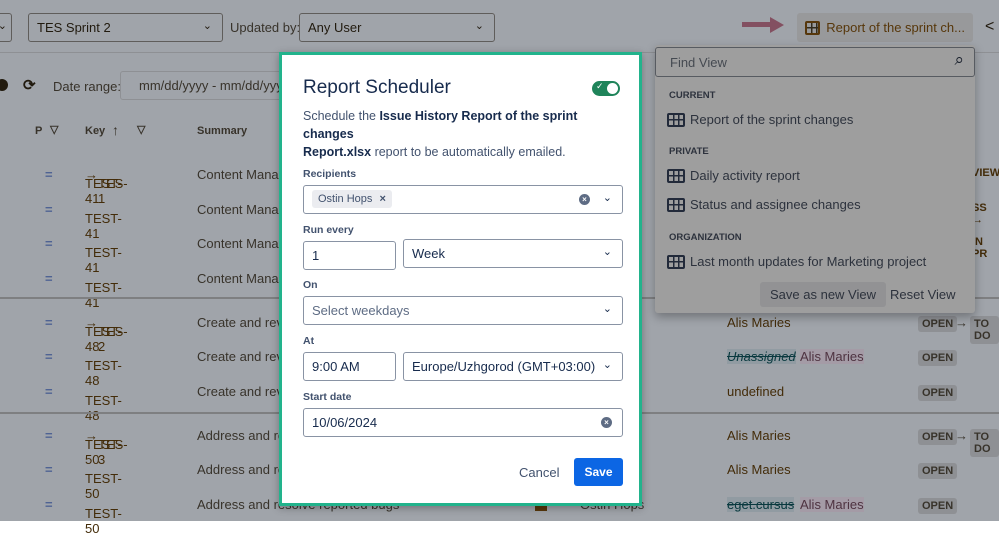 This screenshot has width=999, height=536. I want to click on timezone-select: Europe/Uzhgorod (GMT+03:00) ⌄, so click(513, 366).